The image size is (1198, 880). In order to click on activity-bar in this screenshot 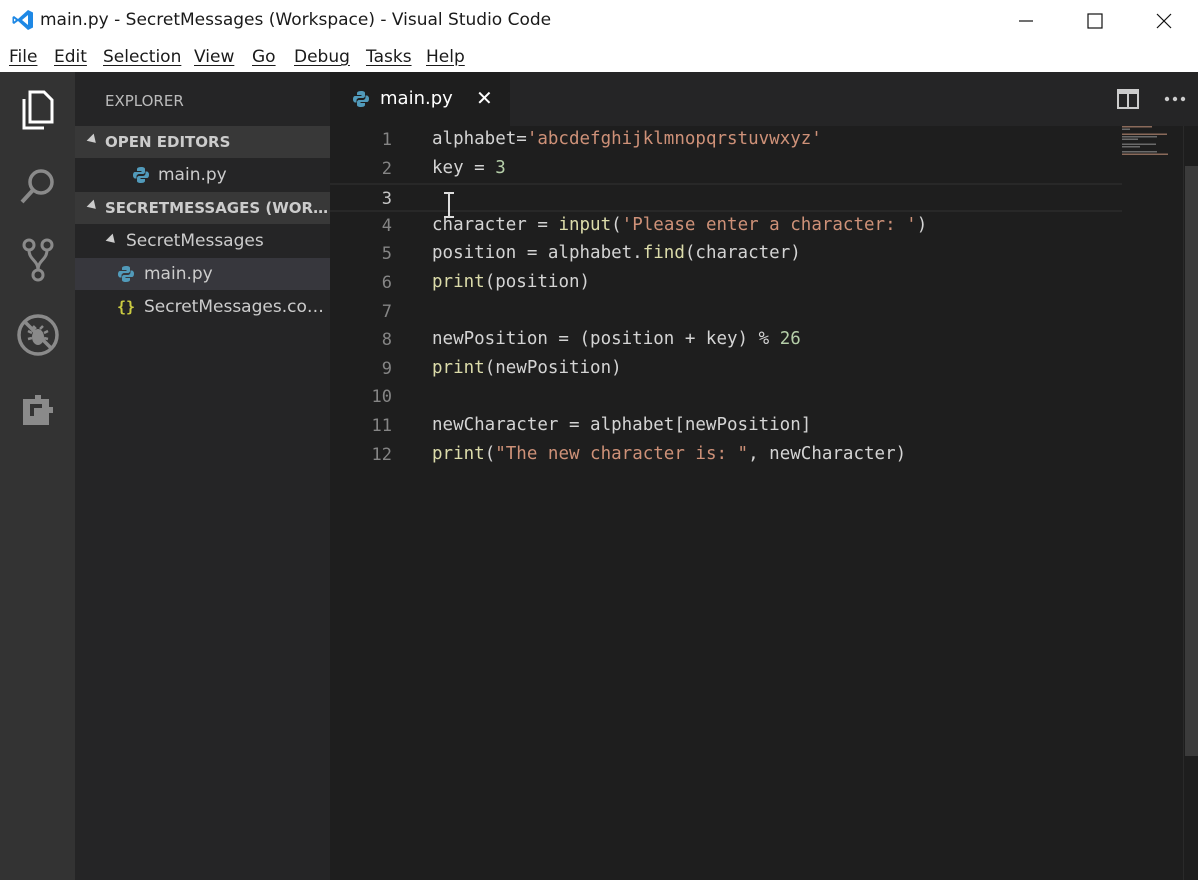, I will do `click(37, 476)`.